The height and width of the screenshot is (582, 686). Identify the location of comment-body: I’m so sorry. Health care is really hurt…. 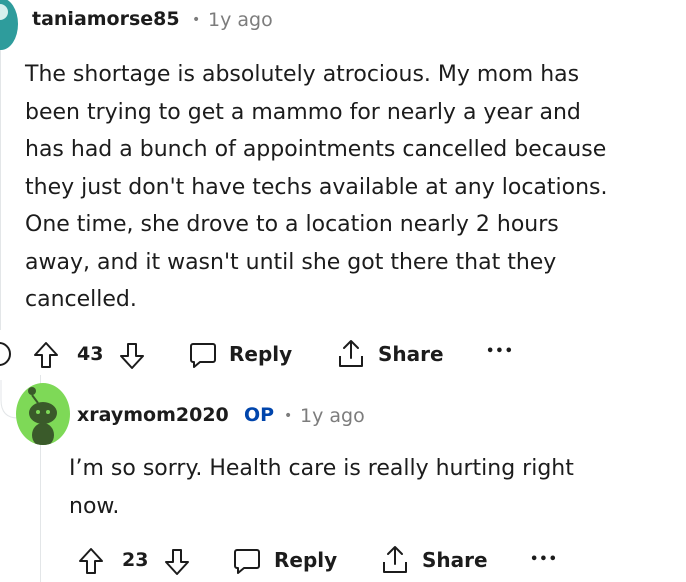
(369, 487).